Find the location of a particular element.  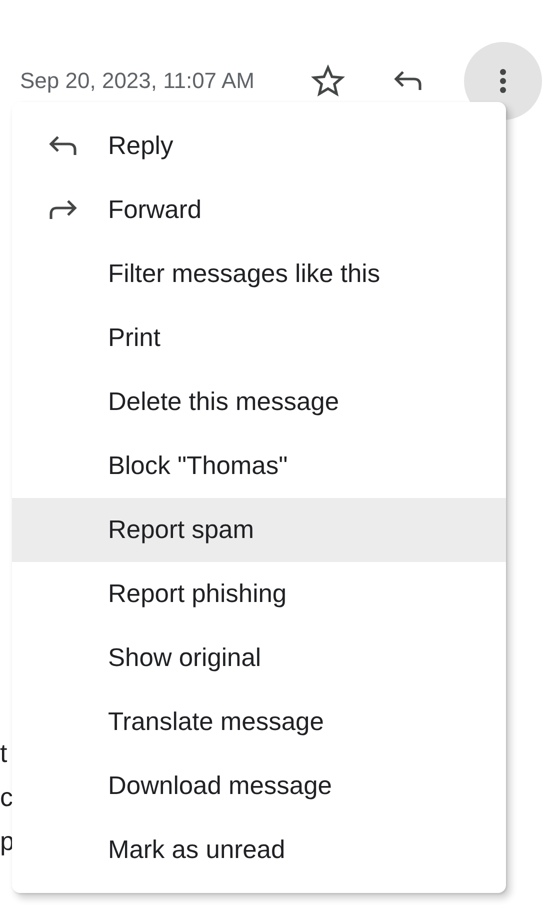

menu-item: Show original is located at coordinates (259, 658).